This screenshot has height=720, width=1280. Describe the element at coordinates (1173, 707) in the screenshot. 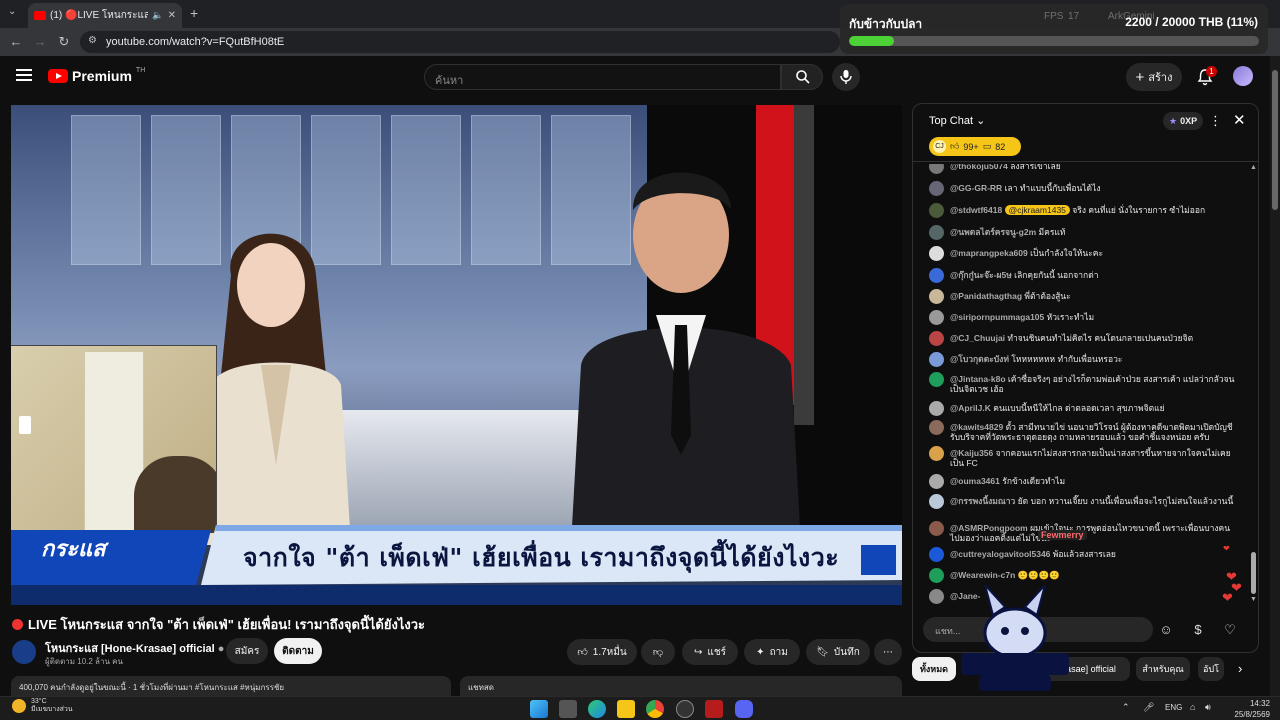

I see `input-language: ENG` at that location.